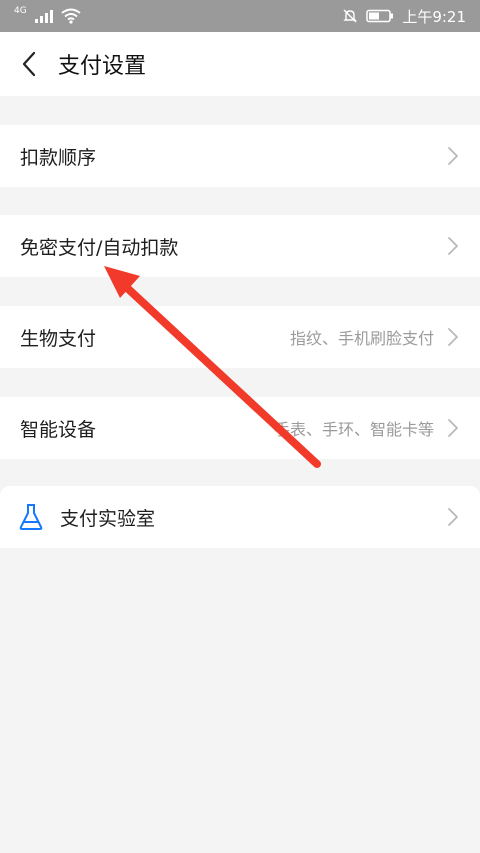 The width and height of the screenshot is (480, 853). I want to click on status-bar: 4G 上午9:21, so click(240, 16).